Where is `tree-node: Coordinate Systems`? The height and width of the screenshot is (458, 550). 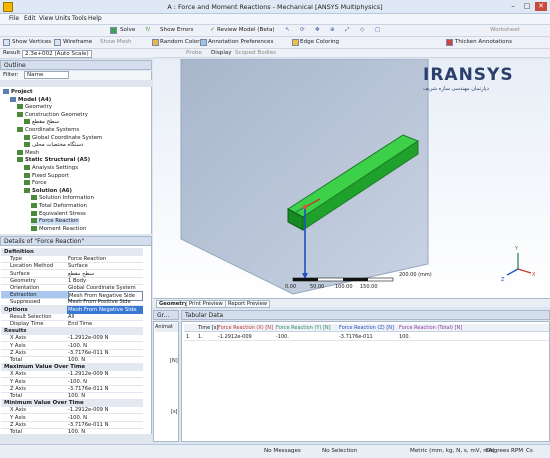
tree-node: Coordinate Systems is located at coordinates (48, 130).